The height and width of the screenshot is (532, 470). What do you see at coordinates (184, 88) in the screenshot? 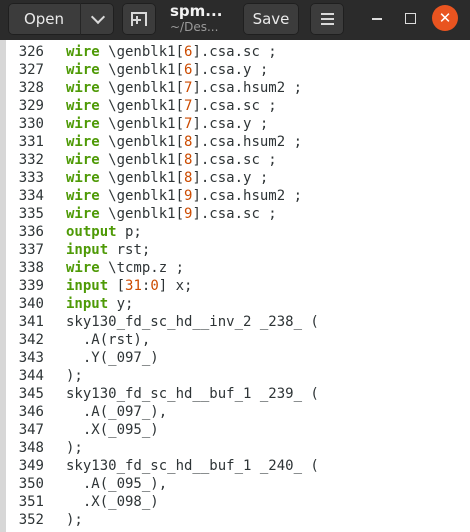
I see `code-text: wire \genblk1[7].csa.hsum2 ;` at bounding box center [184, 88].